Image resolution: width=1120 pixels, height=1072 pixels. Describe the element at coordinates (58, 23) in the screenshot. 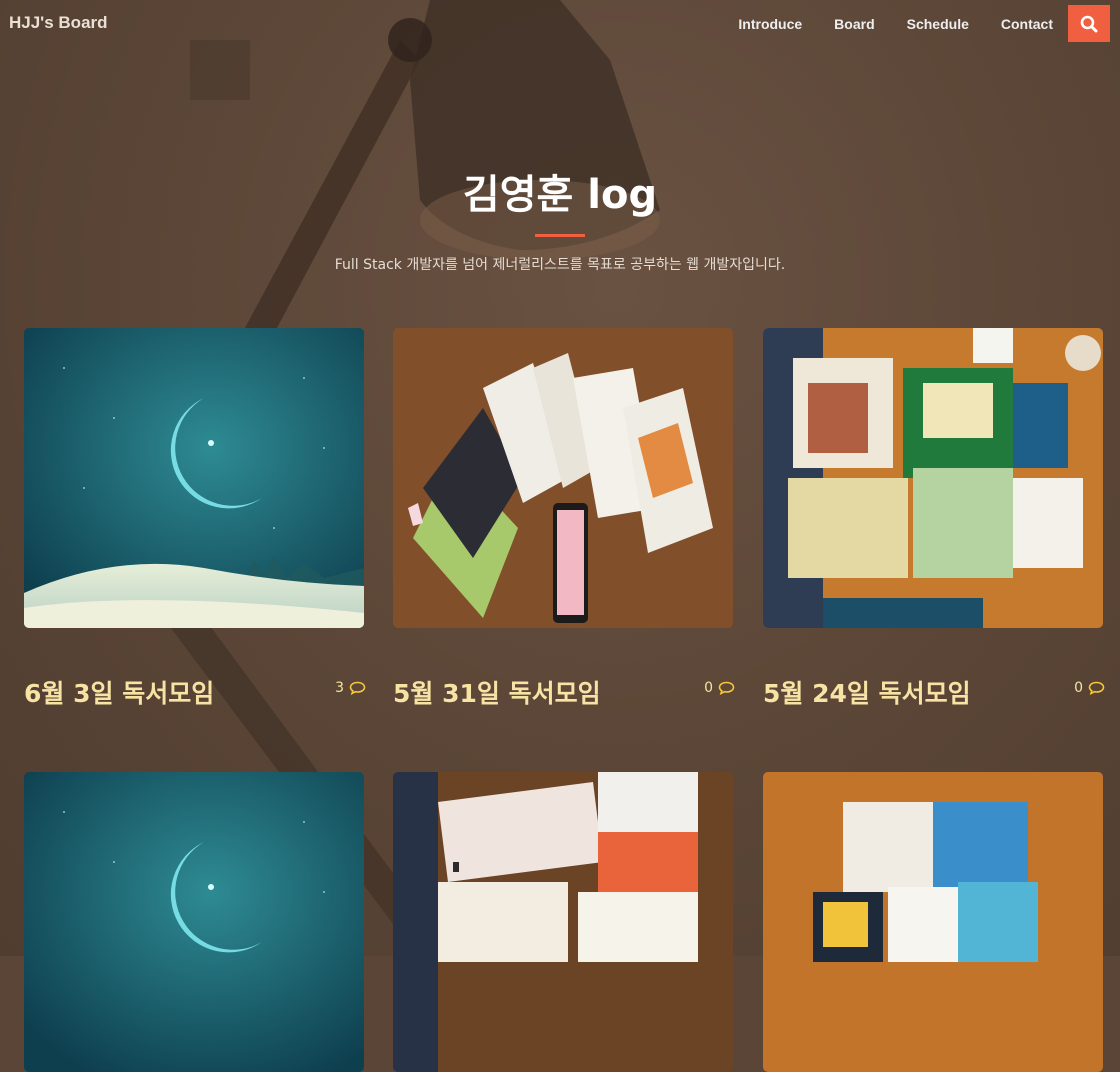

I see `brand-logo: HJJ's Board` at that location.